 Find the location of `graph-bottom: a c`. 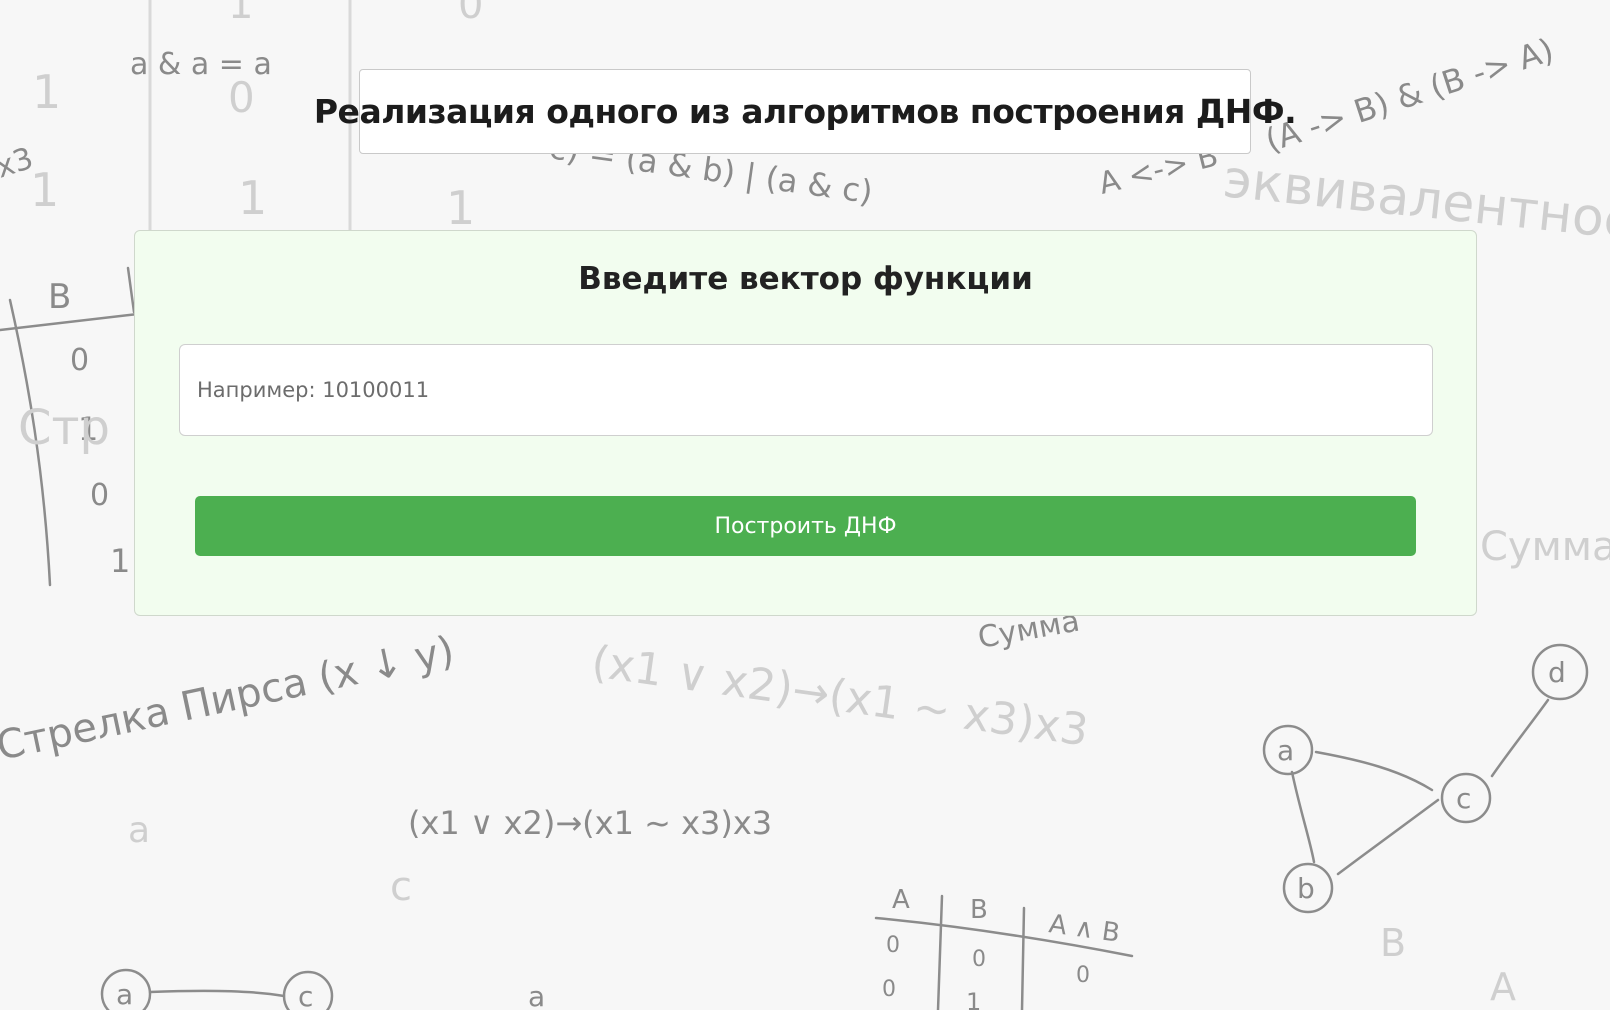

graph-bottom: a c is located at coordinates (217, 989).